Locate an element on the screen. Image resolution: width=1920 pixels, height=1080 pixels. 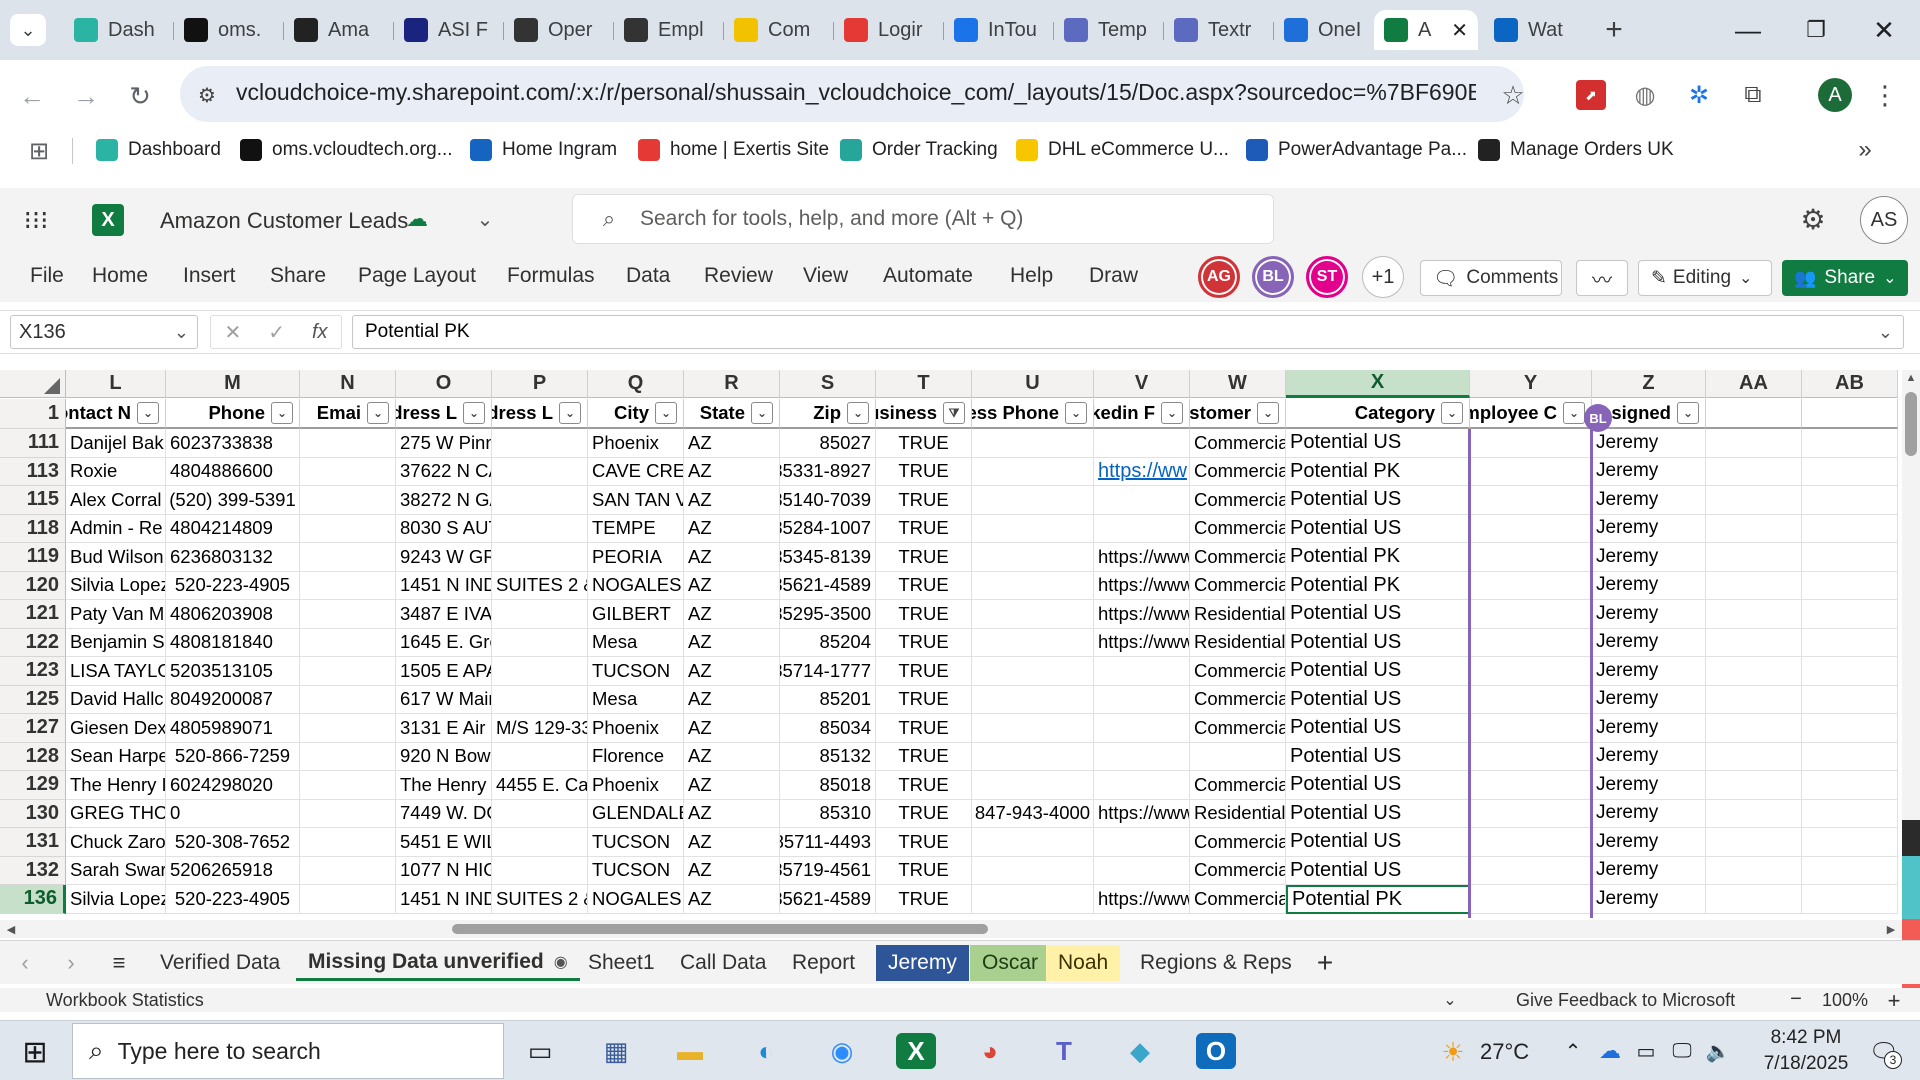
table-cell-S: 85201 is located at coordinates (828, 699).